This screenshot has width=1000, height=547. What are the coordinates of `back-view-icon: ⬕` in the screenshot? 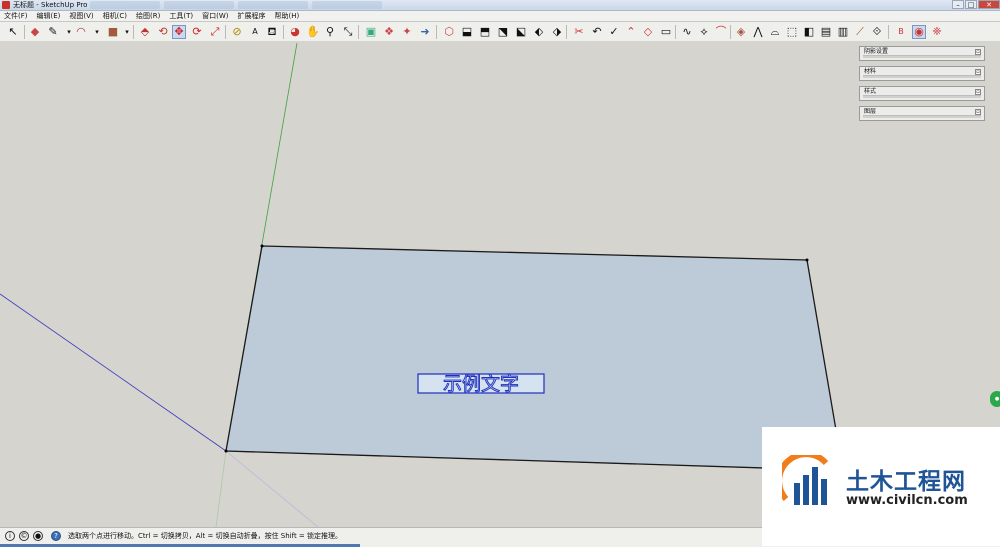 It's located at (521, 32).